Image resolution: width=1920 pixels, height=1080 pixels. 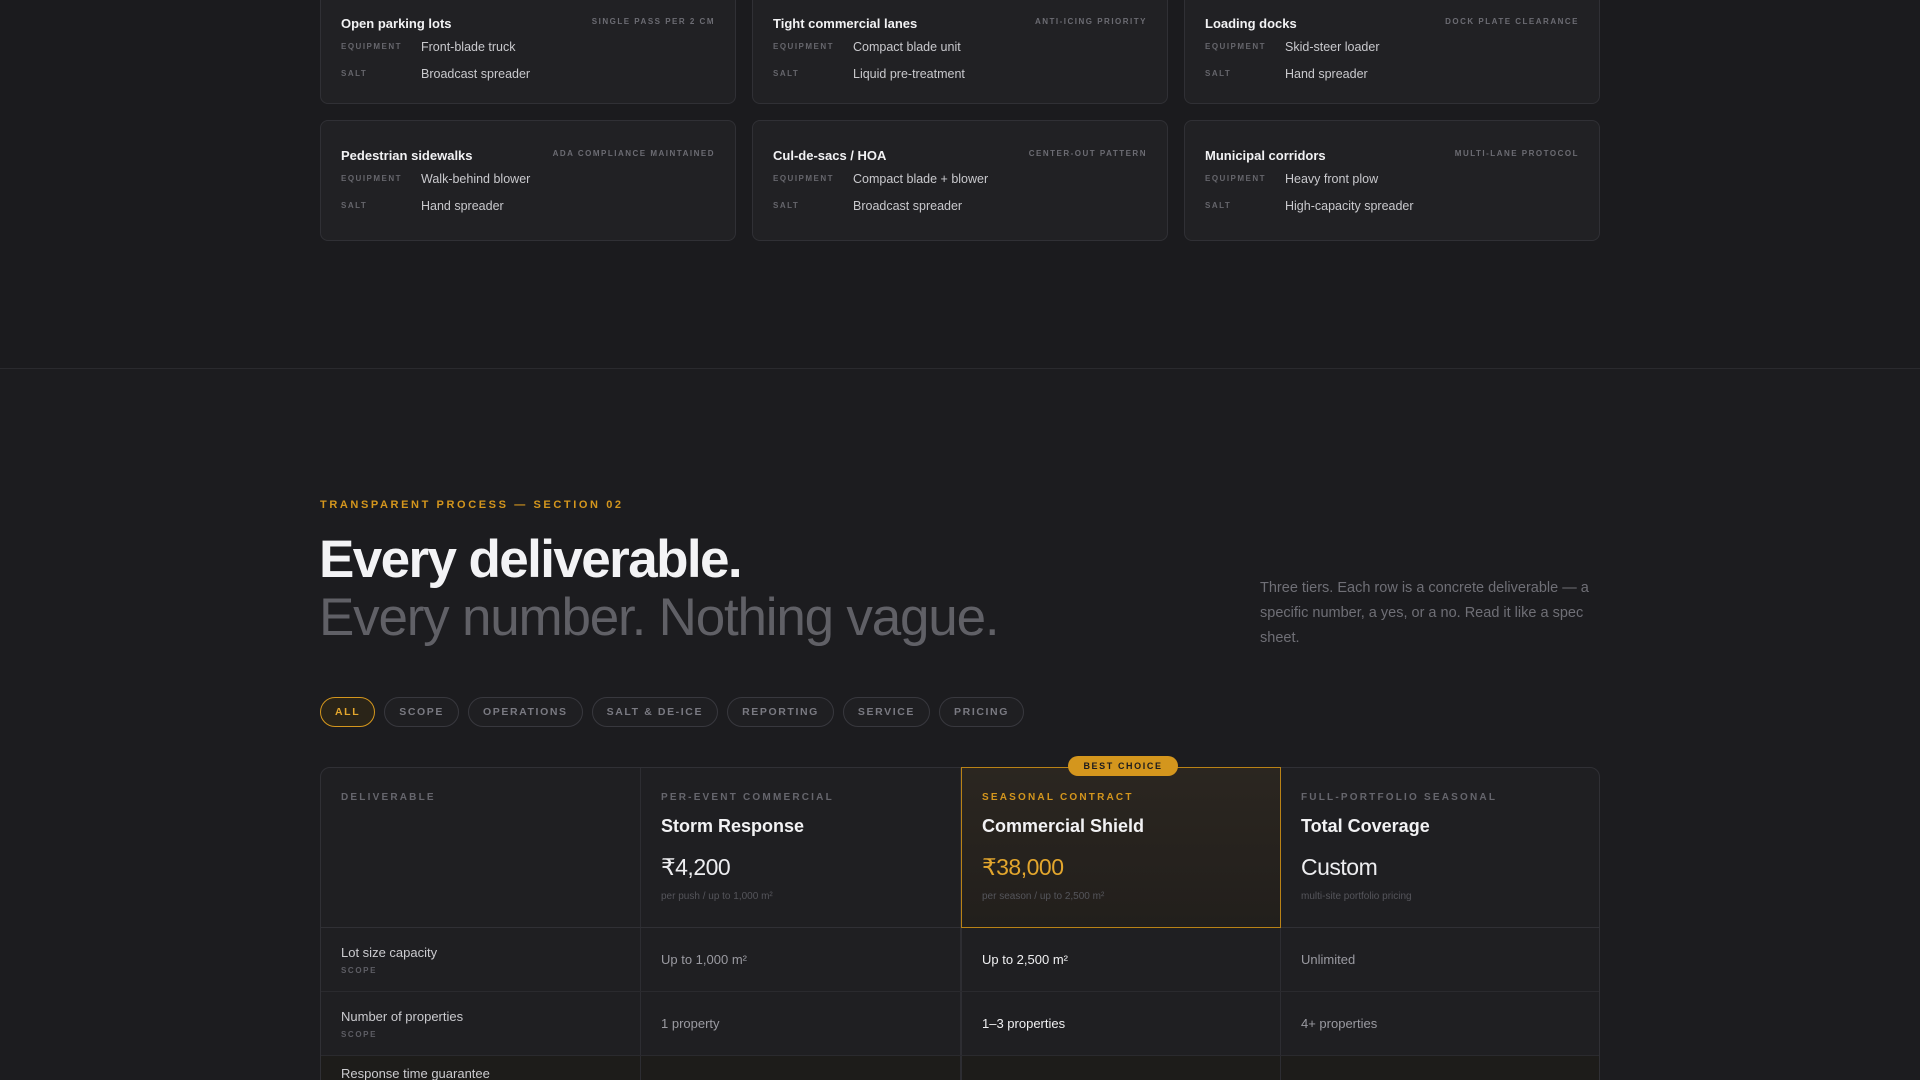 What do you see at coordinates (468, 46) in the screenshot?
I see `spec-value: Front-blade truck` at bounding box center [468, 46].